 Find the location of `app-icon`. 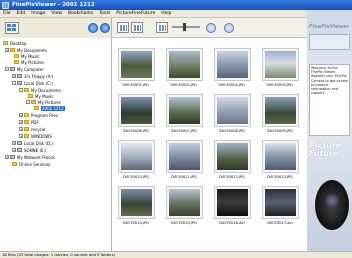

app-icon is located at coordinates (5, 5).